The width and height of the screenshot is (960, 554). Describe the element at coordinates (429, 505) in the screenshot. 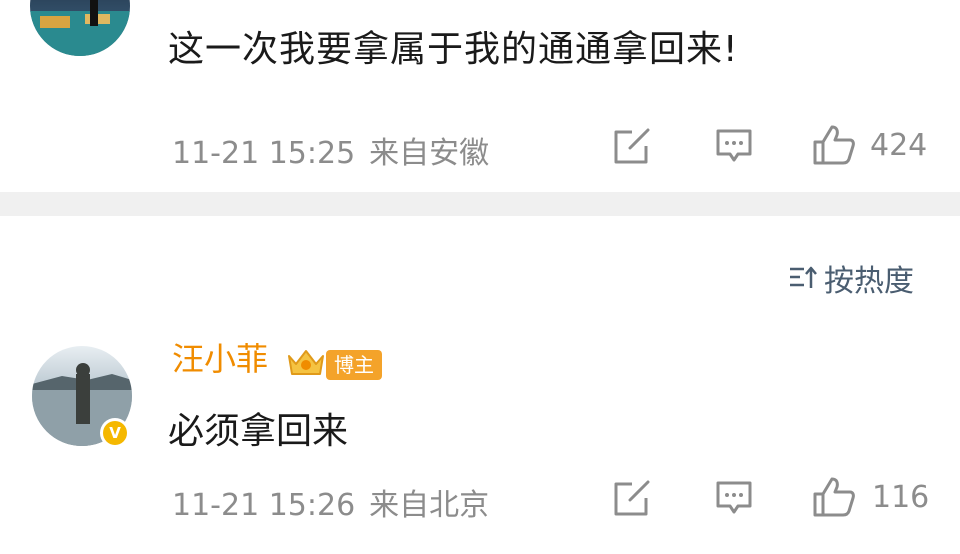

I see `comment-location: 来自北京` at that location.